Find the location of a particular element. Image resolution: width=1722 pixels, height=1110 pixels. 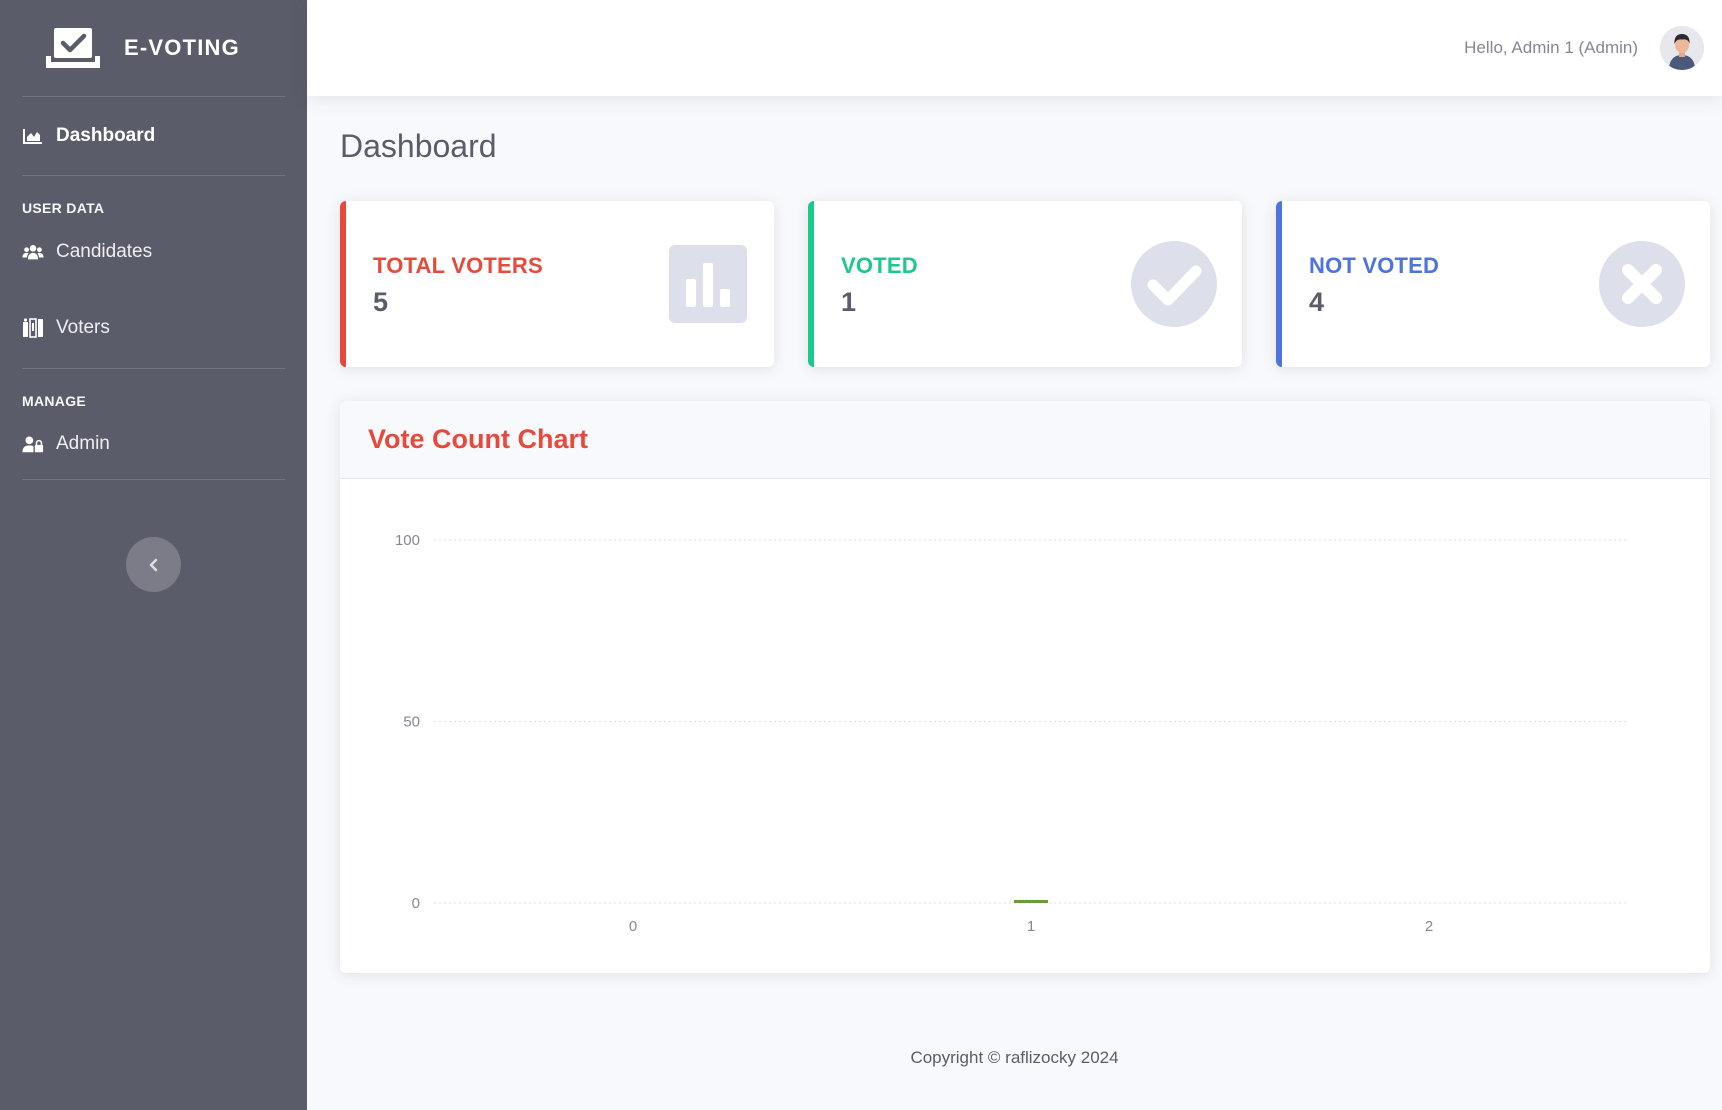

sidebar-item-dashboard: Dashboard is located at coordinates (153, 136).